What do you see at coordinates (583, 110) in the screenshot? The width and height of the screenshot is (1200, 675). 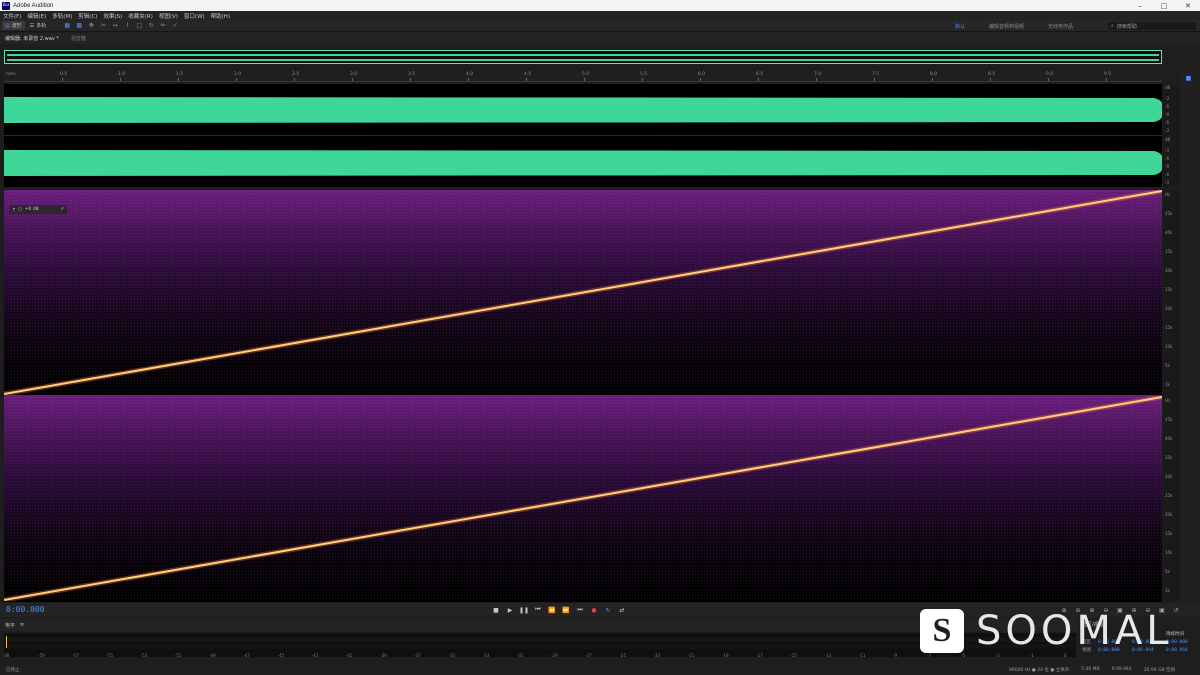 I see `wave-channel-left` at bounding box center [583, 110].